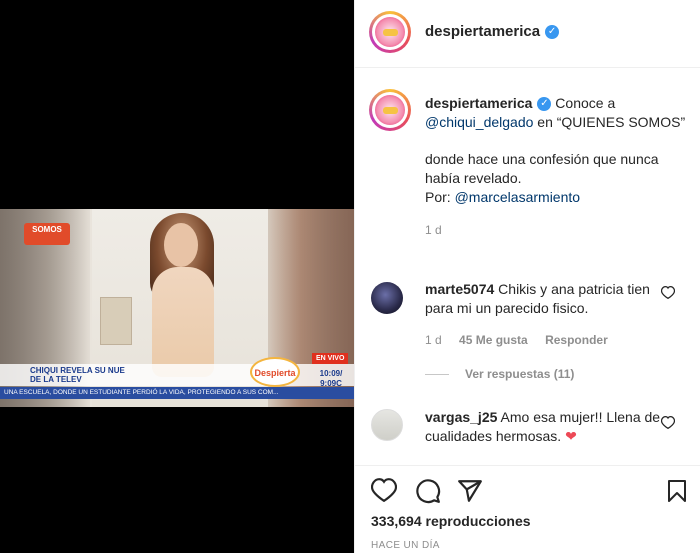  Describe the element at coordinates (482, 31) in the screenshot. I see `header-username: despiertamerica` at that location.